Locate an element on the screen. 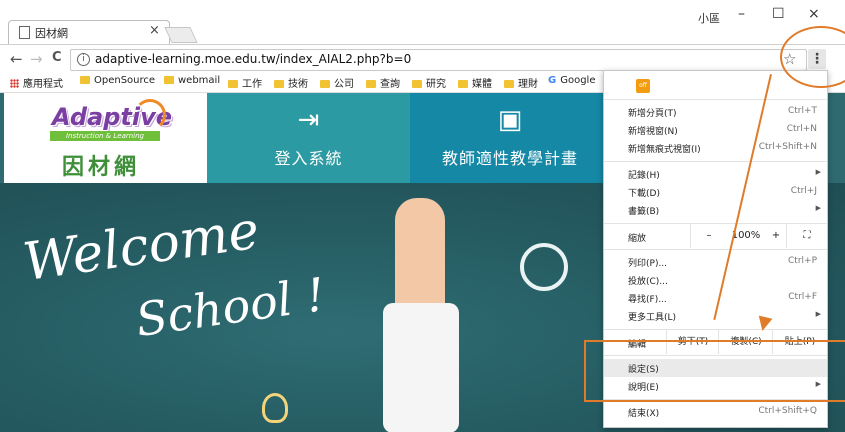  menu-exit: 結束(X) Ctrl+Shift+Q is located at coordinates (715, 412).